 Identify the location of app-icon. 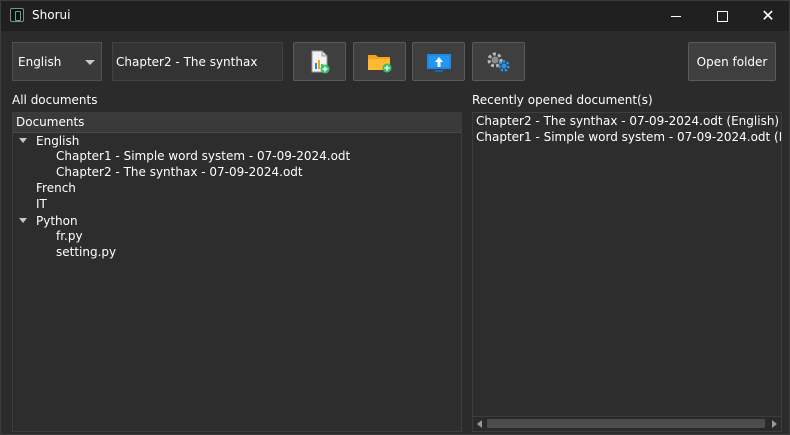
(17, 15).